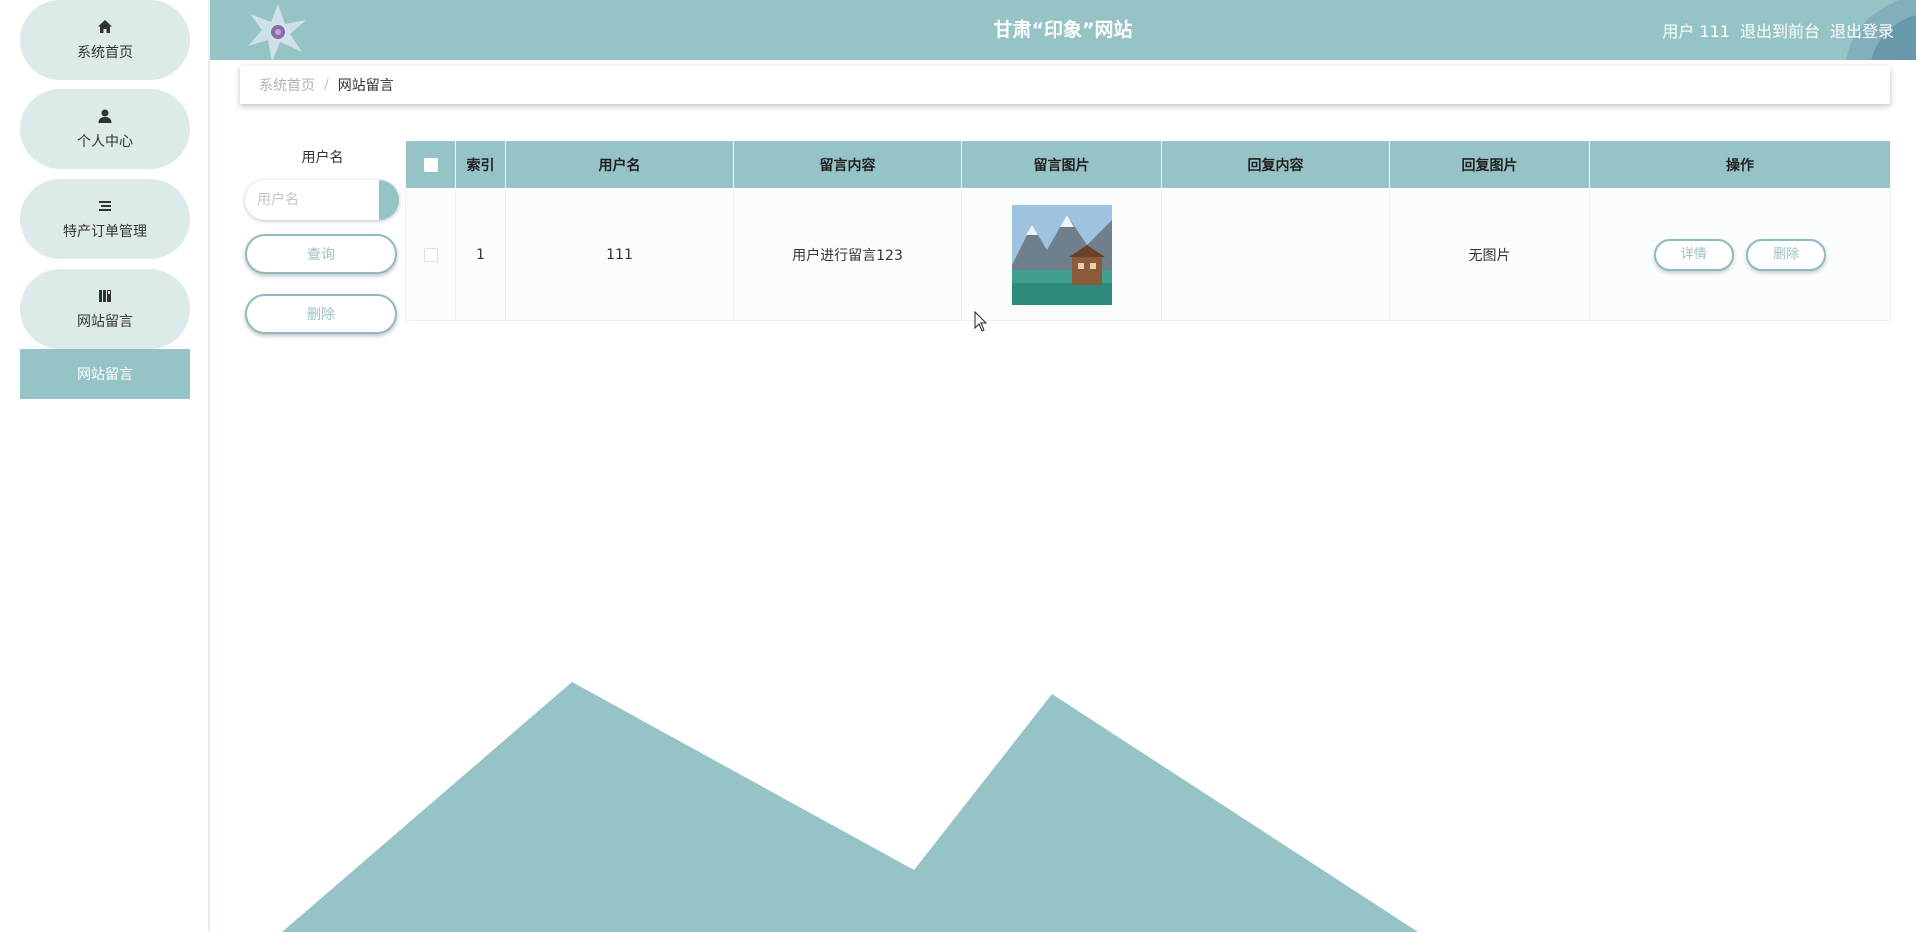  What do you see at coordinates (619, 164) in the screenshot?
I see `column-header-username: 用户名` at bounding box center [619, 164].